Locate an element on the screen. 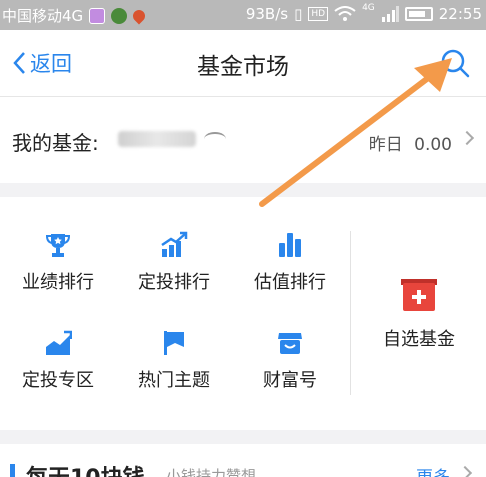  masked-balance is located at coordinates (157, 139).